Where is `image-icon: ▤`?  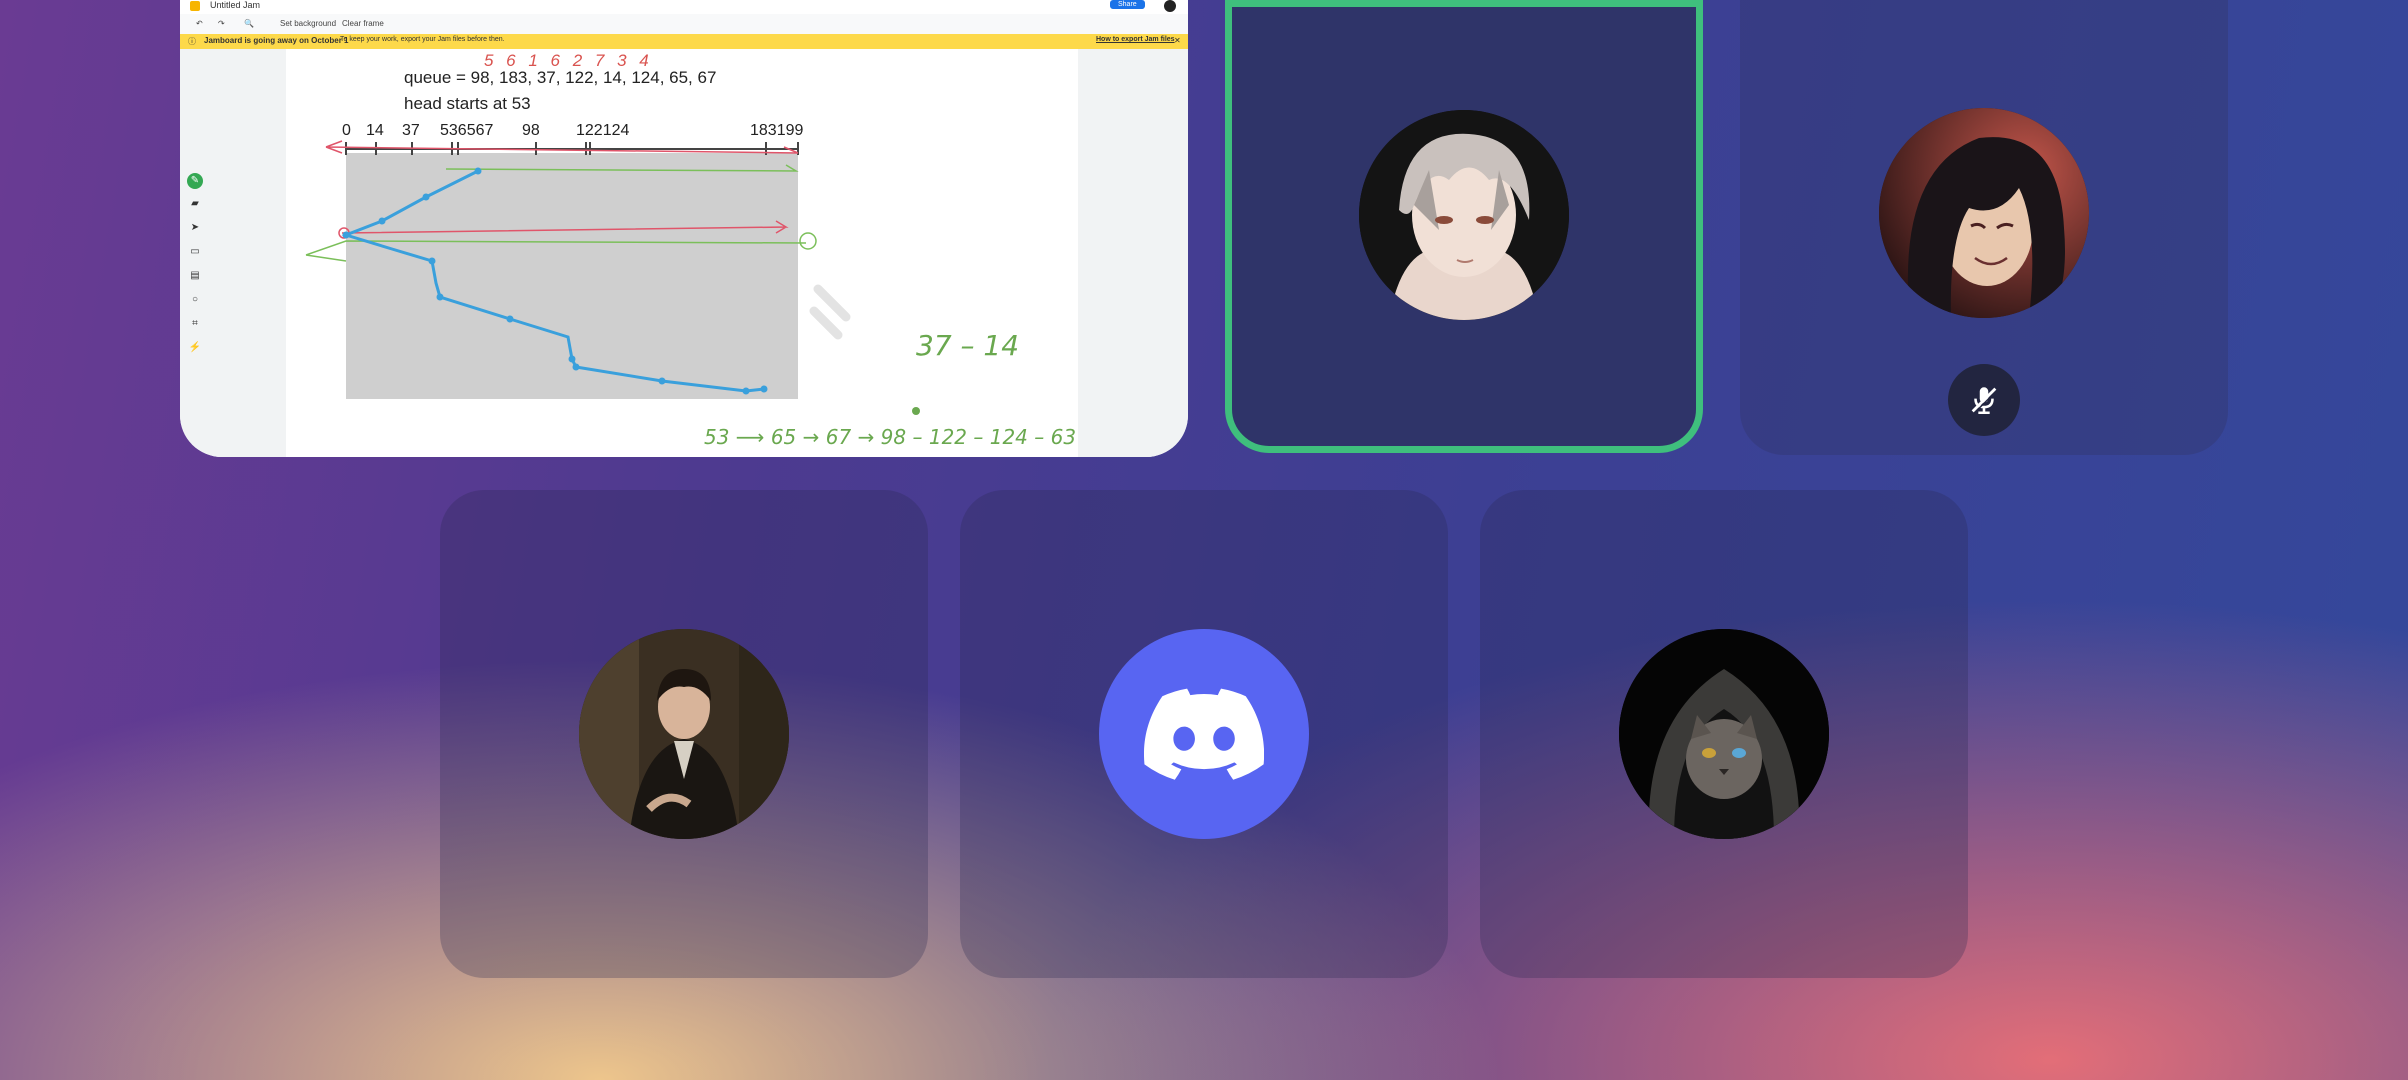
image-icon: ▤ is located at coordinates (195, 276).